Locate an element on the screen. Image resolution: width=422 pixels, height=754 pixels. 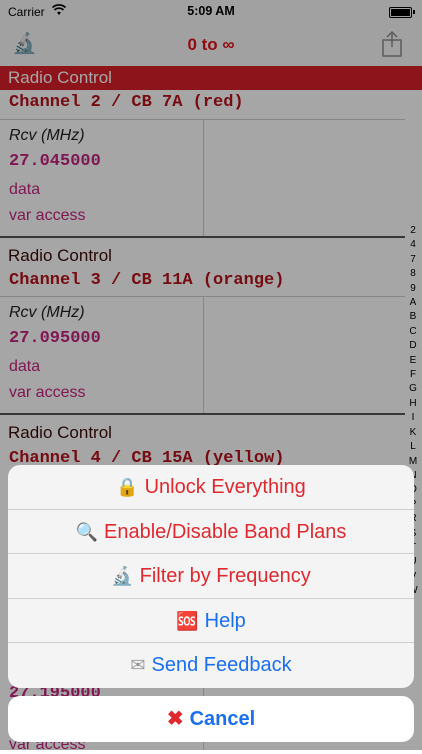
unlock-everything-label: Unlock Everything is located at coordinates (225, 487).